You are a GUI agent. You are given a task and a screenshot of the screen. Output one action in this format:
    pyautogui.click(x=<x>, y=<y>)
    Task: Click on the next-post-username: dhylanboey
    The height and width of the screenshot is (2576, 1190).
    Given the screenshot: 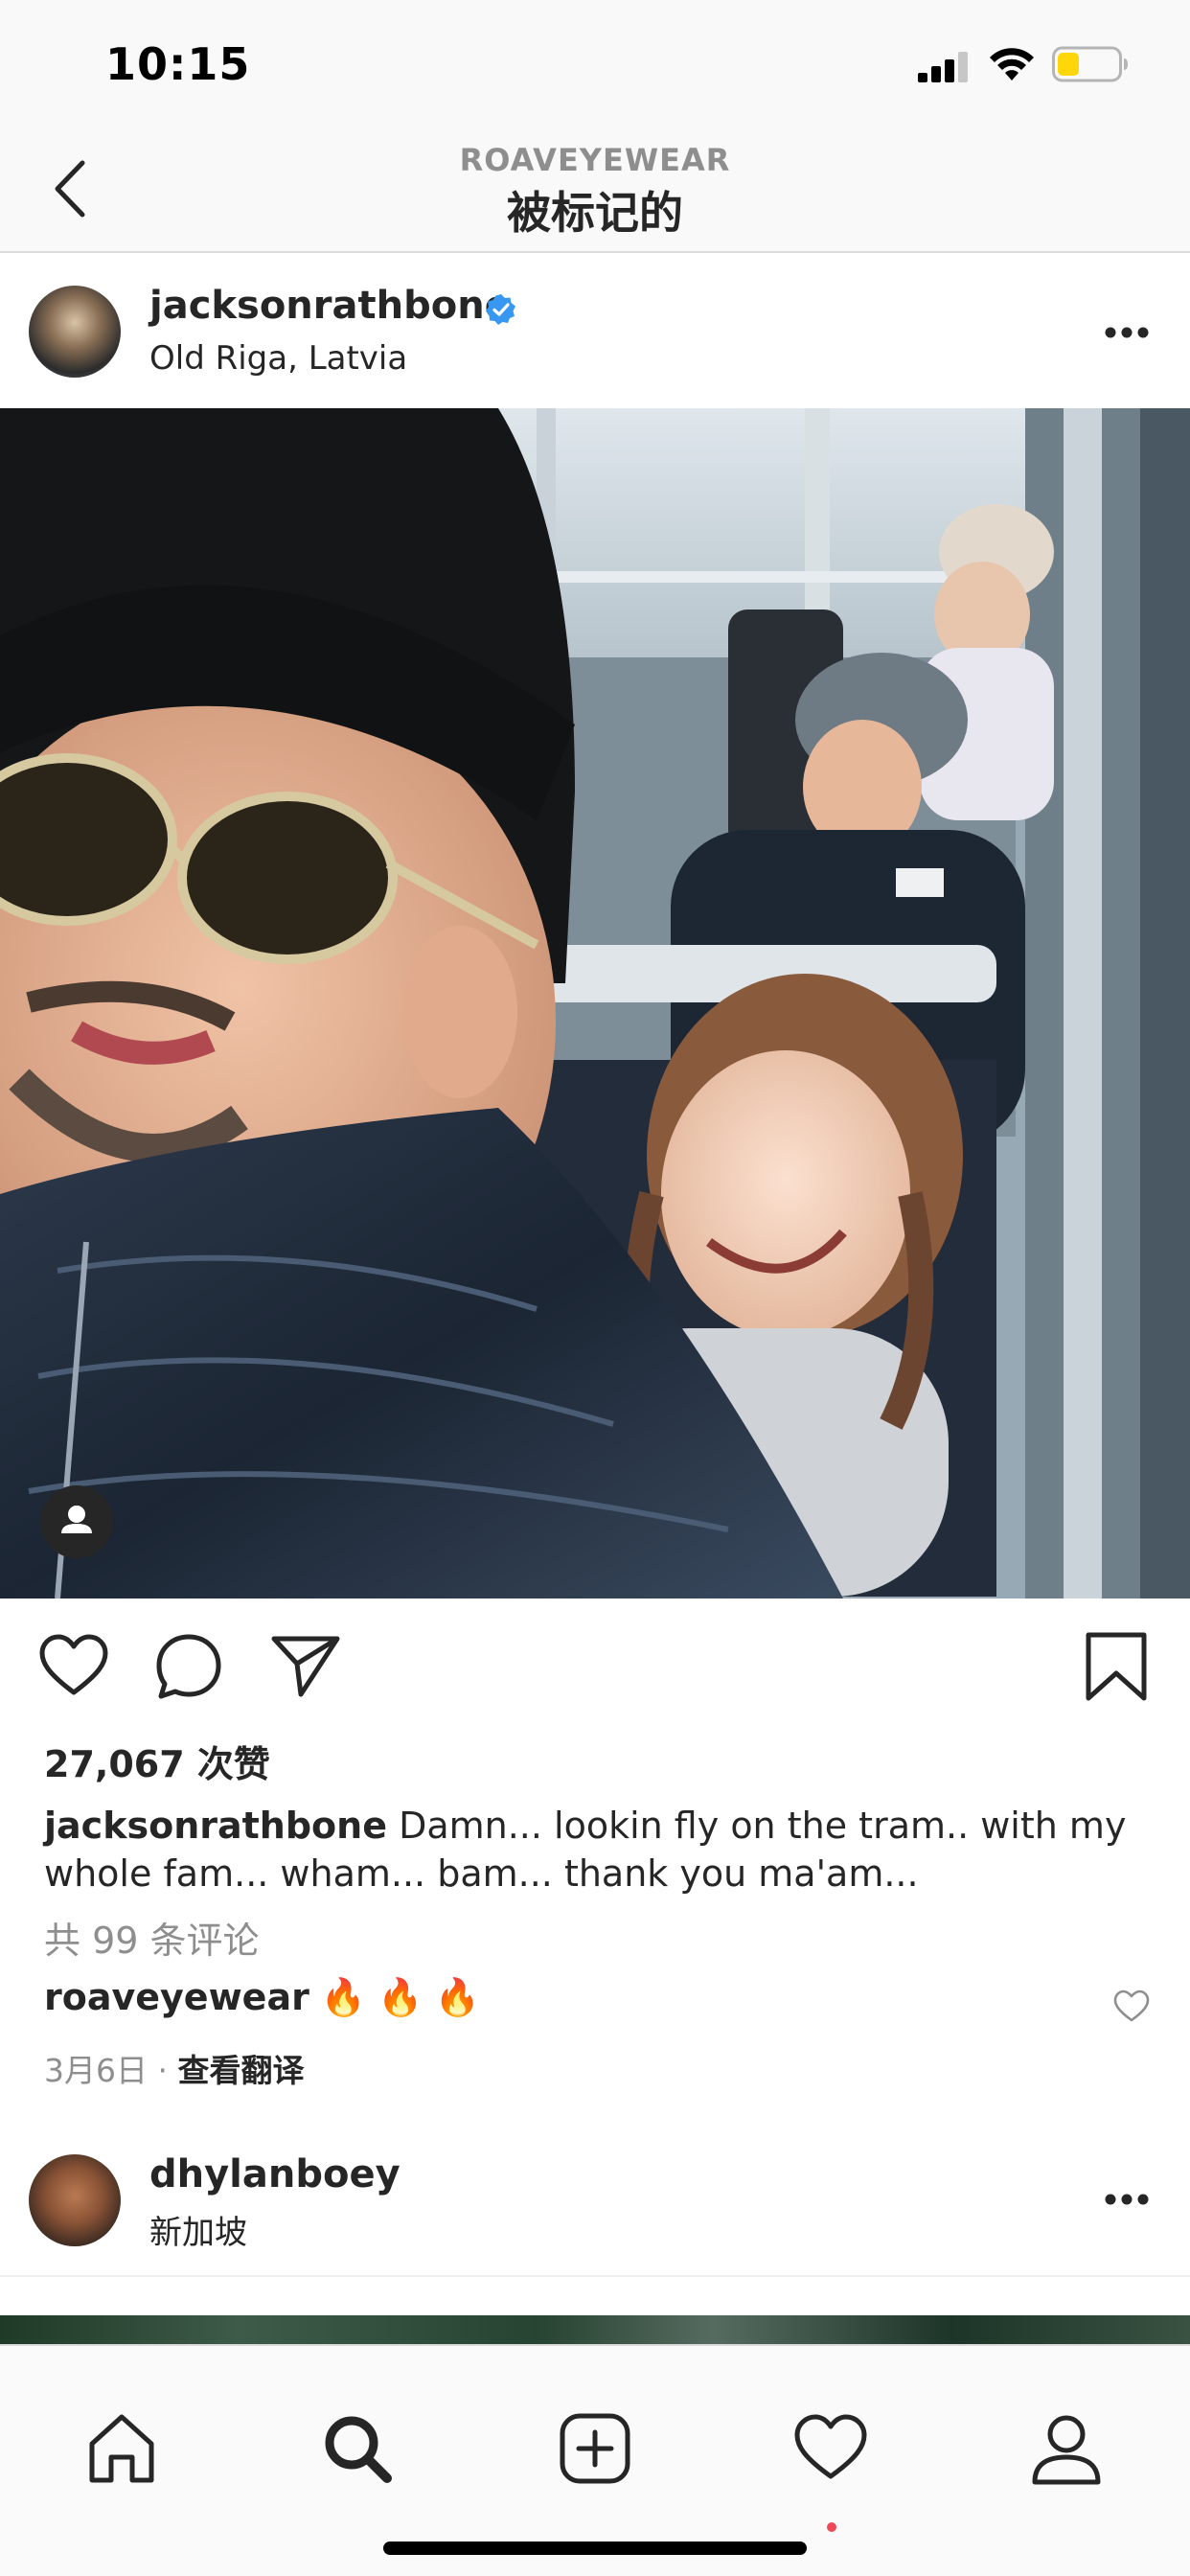 What is the action you would take?
    pyautogui.click(x=274, y=2174)
    